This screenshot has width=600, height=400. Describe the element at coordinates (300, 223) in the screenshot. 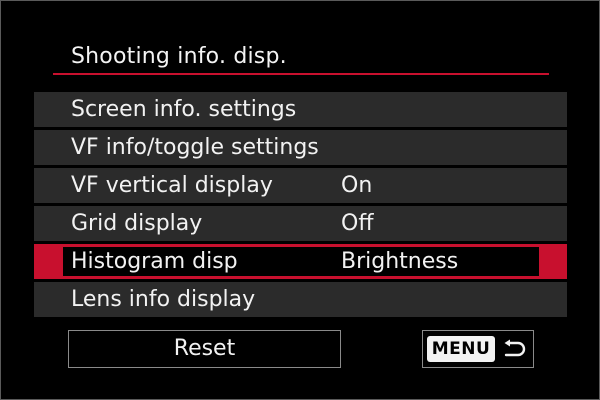

I see `menu-item-grid-display: Grid display Off` at that location.